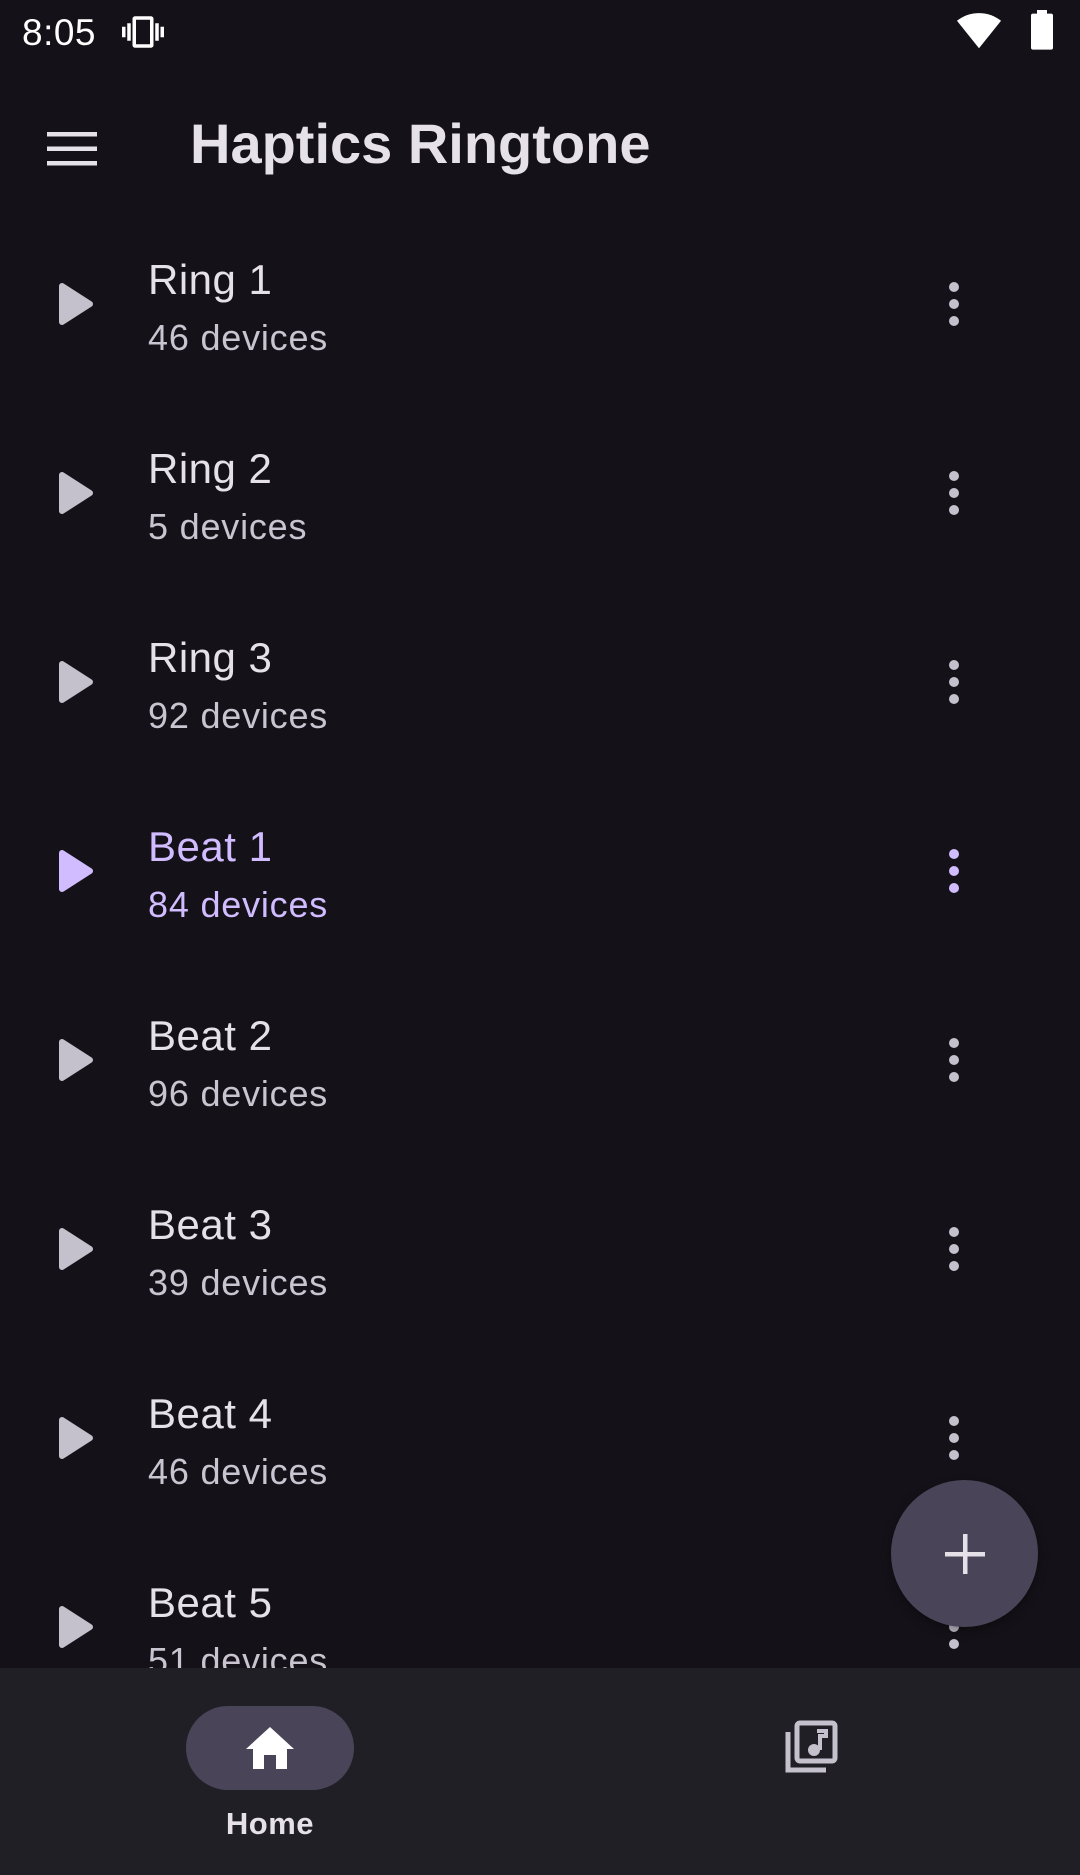  Describe the element at coordinates (540, 871) in the screenshot. I see `list-item-selected: Beat 1 84 devices` at that location.